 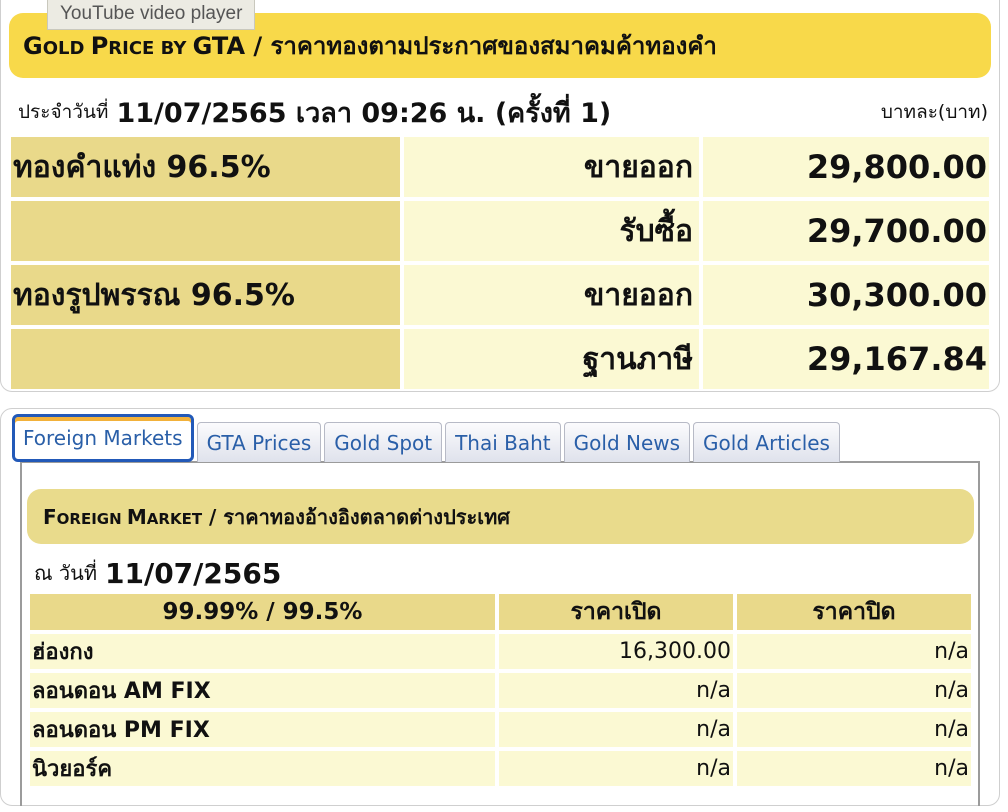 What do you see at coordinates (844, 359) in the screenshot?
I see `price-cell: 29,167.84` at bounding box center [844, 359].